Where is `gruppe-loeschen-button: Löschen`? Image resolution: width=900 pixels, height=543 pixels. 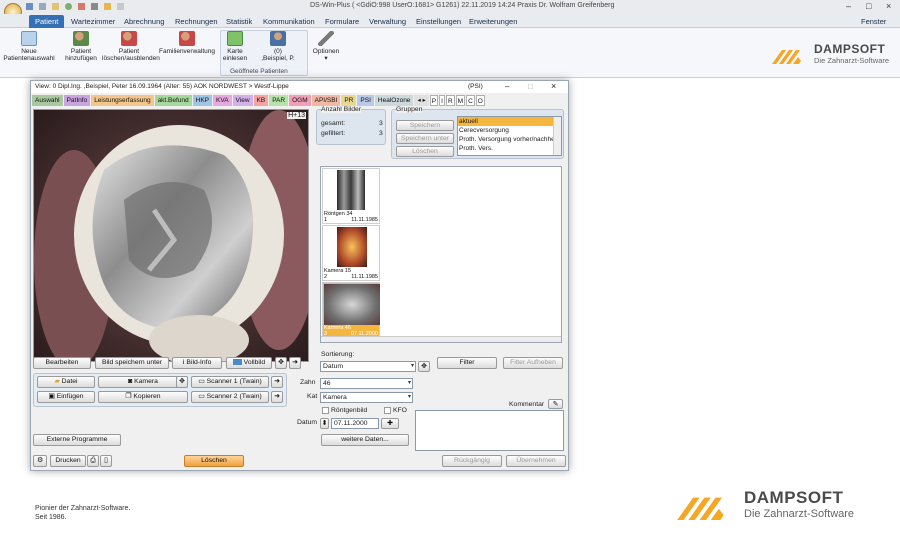 gruppe-loeschen-button: Löschen is located at coordinates (425, 151).